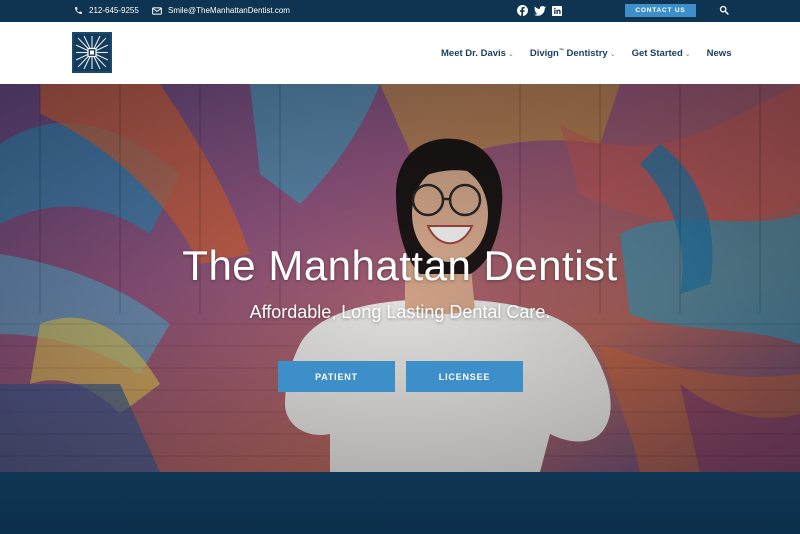  I want to click on search-icon, so click(724, 10).